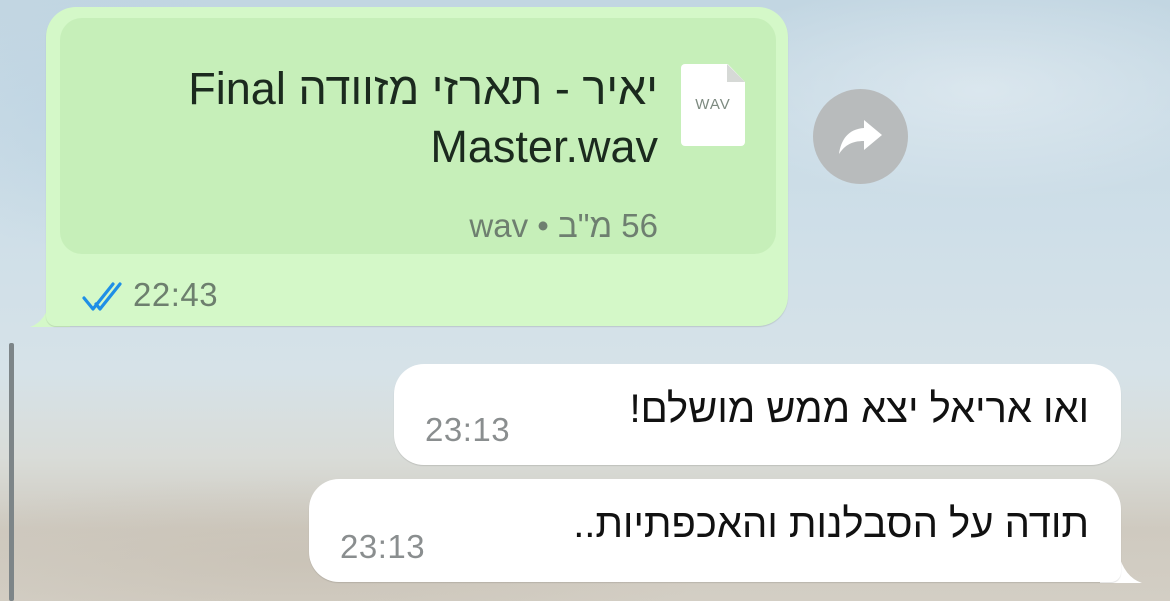 Image resolution: width=1170 pixels, height=601 pixels. What do you see at coordinates (831, 524) in the screenshot?
I see `message-text: תודה על הסבלנות והאכפתיות..` at bounding box center [831, 524].